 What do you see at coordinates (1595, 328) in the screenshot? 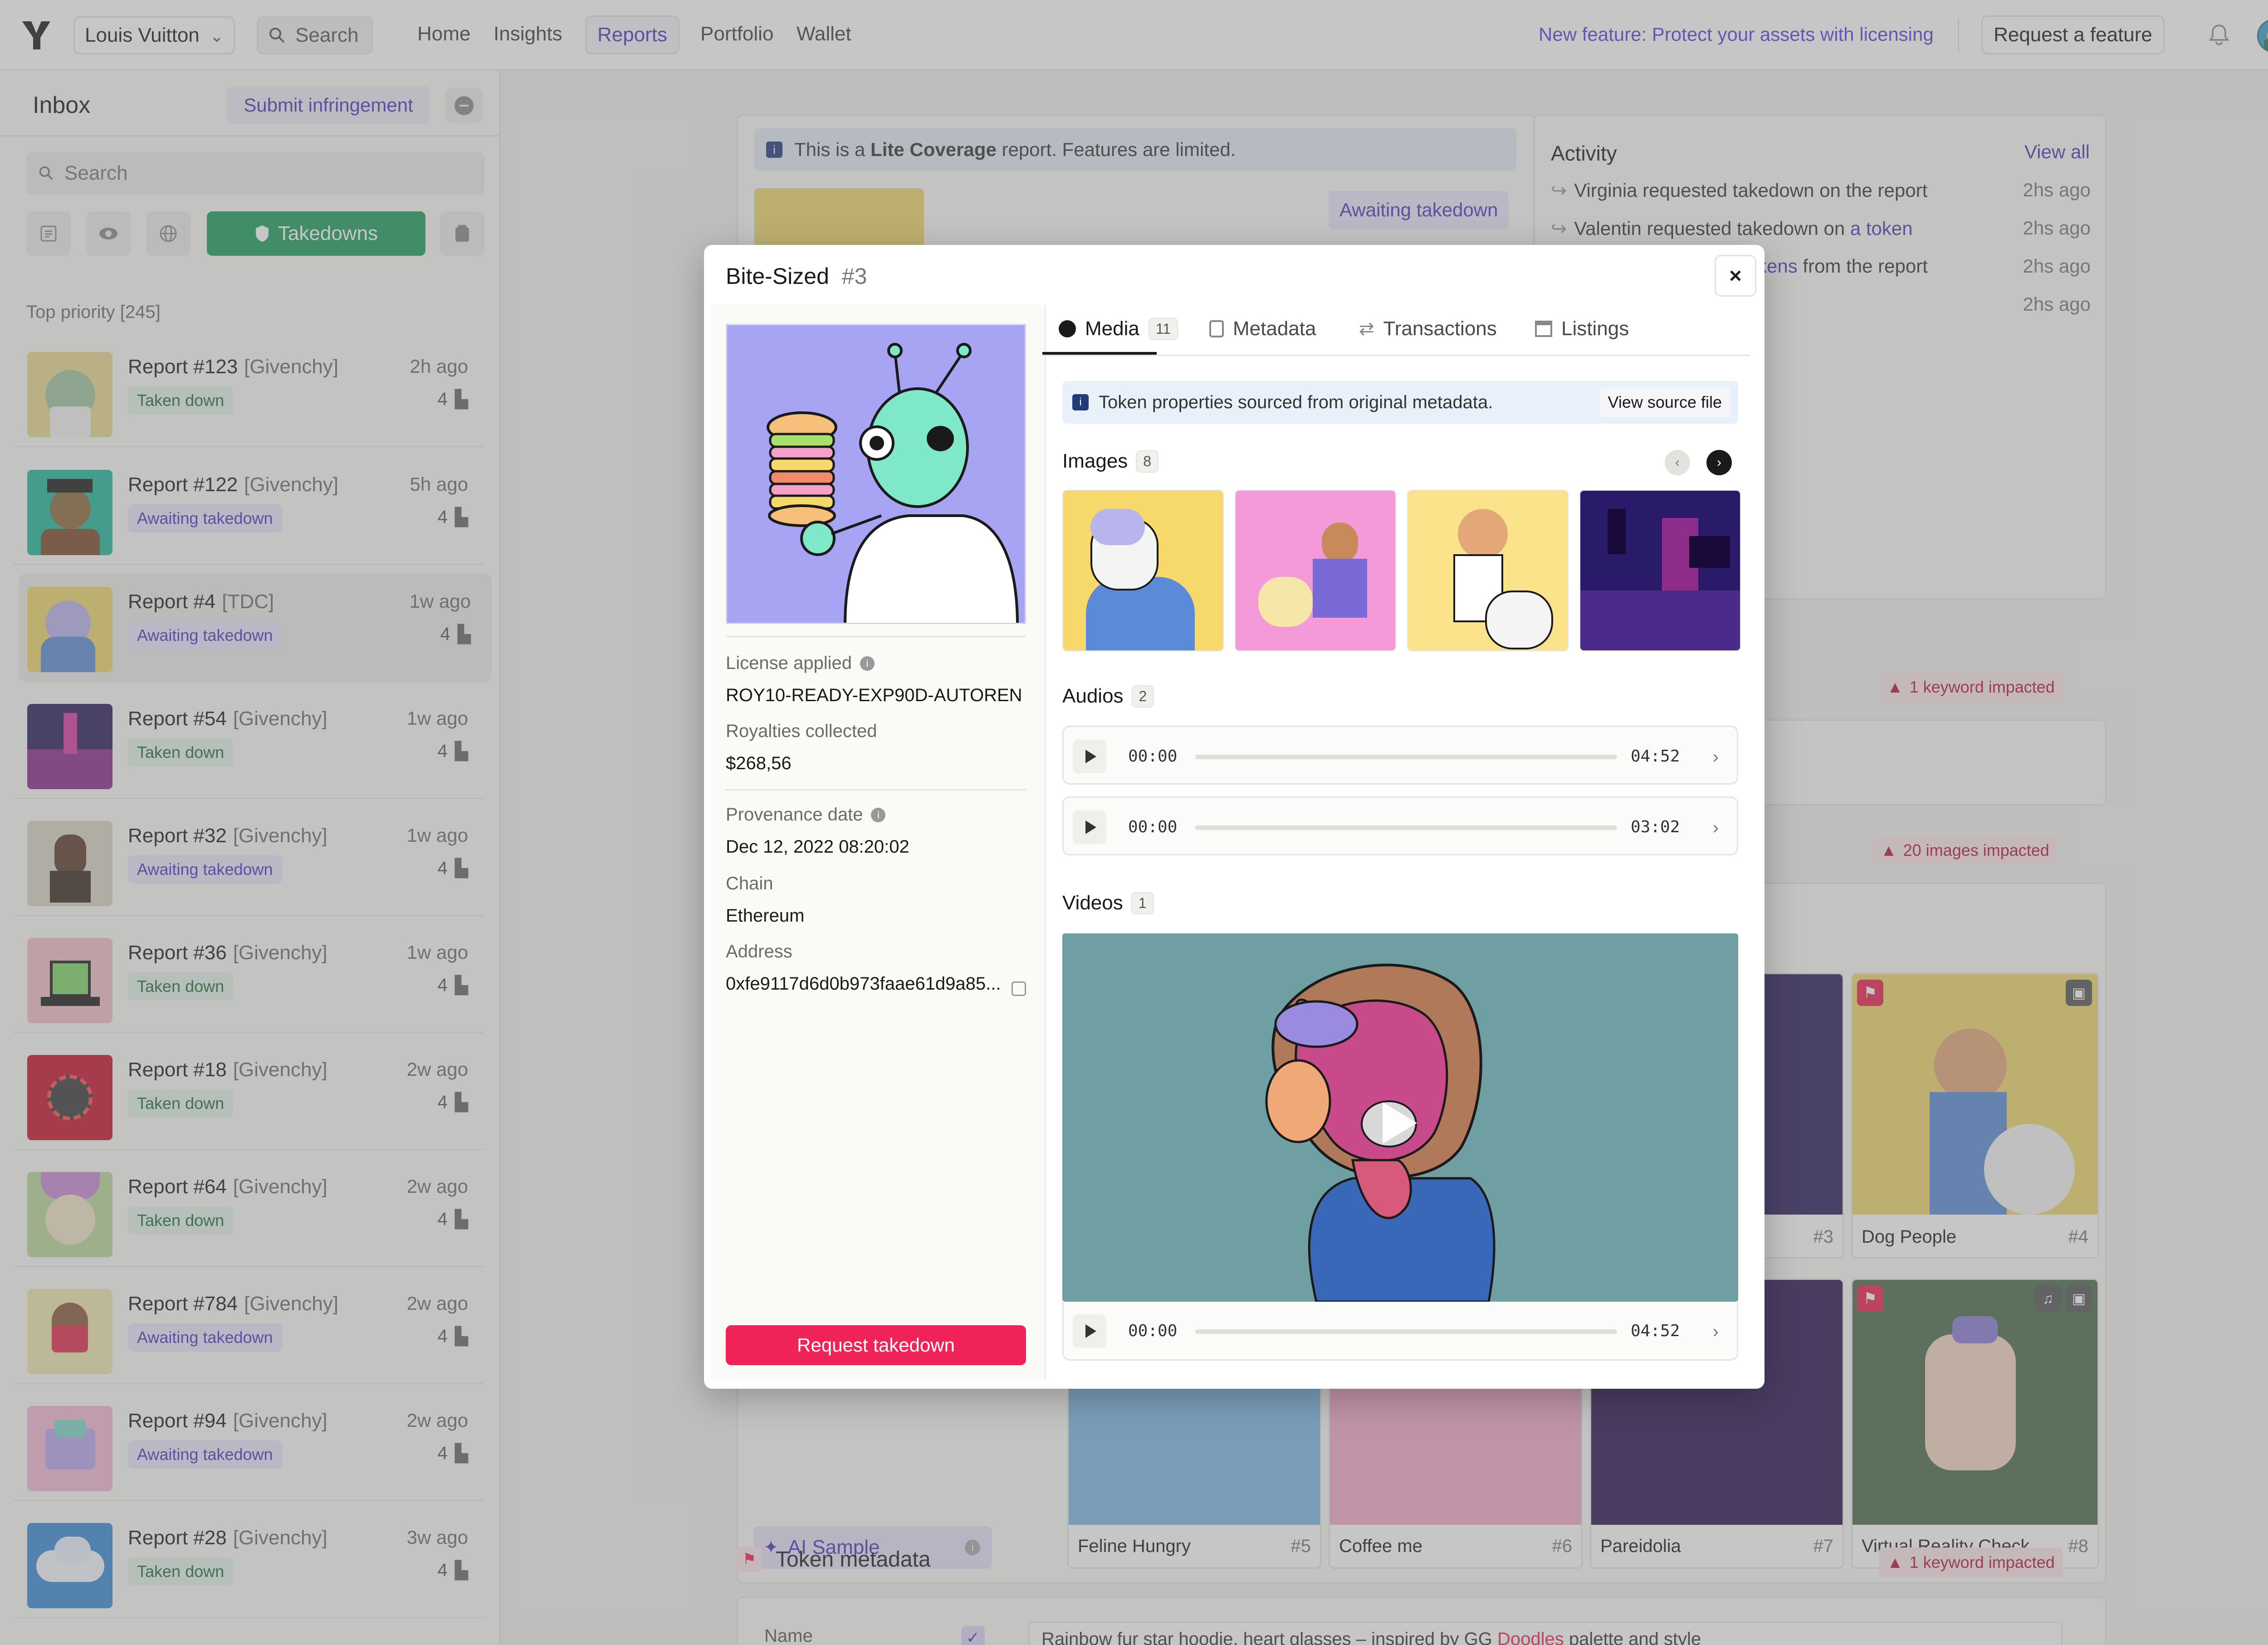
I see `tab-listings-label: Listings` at bounding box center [1595, 328].